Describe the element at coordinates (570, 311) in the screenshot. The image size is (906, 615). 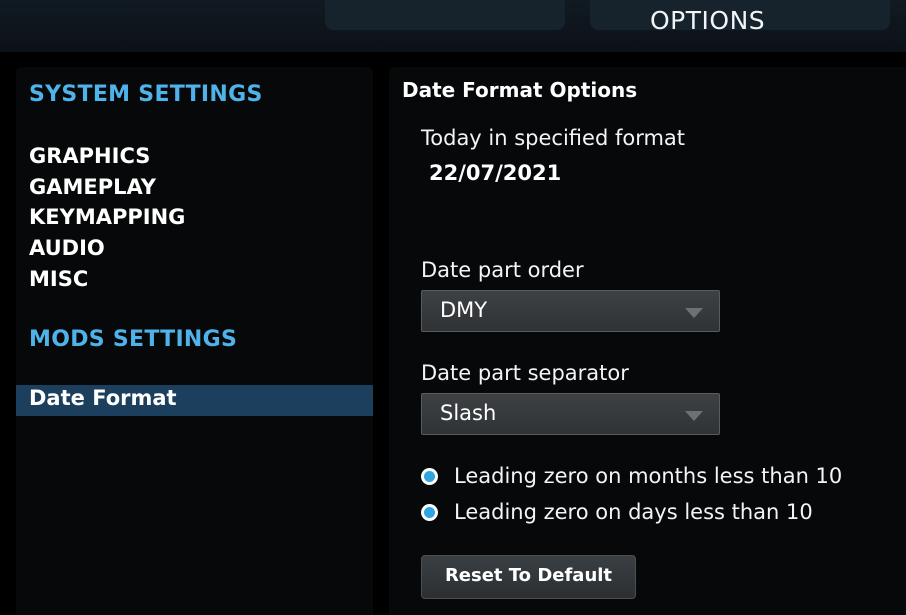
I see `date-order-dropdown: DMY` at that location.